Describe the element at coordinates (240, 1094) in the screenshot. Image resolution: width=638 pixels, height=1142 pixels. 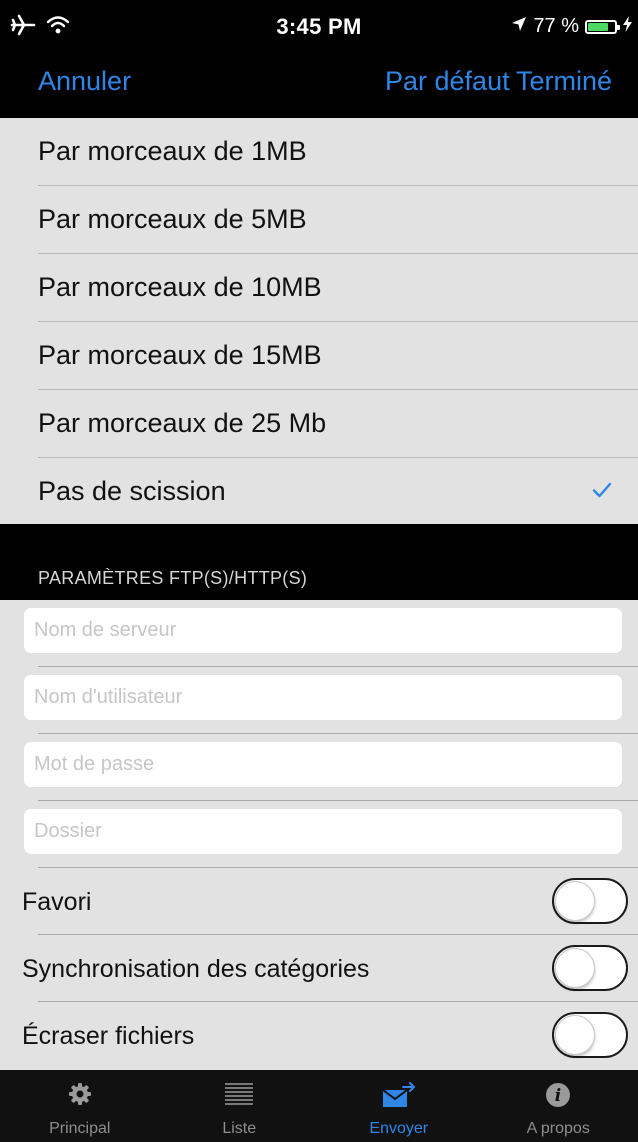
I see `list-icon` at that location.